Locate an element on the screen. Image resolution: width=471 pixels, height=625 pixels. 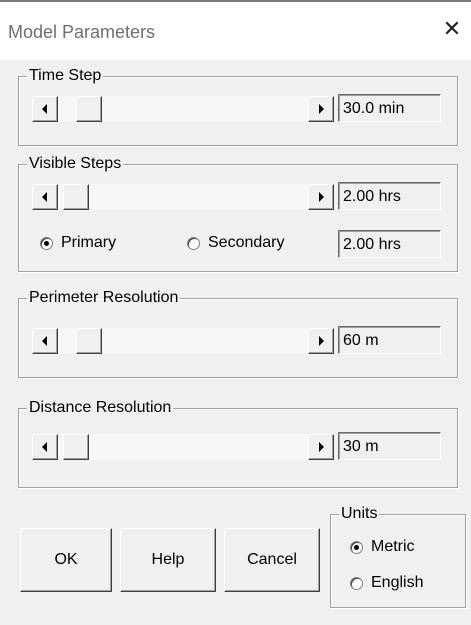
close-icon: ✕ is located at coordinates (452, 29).